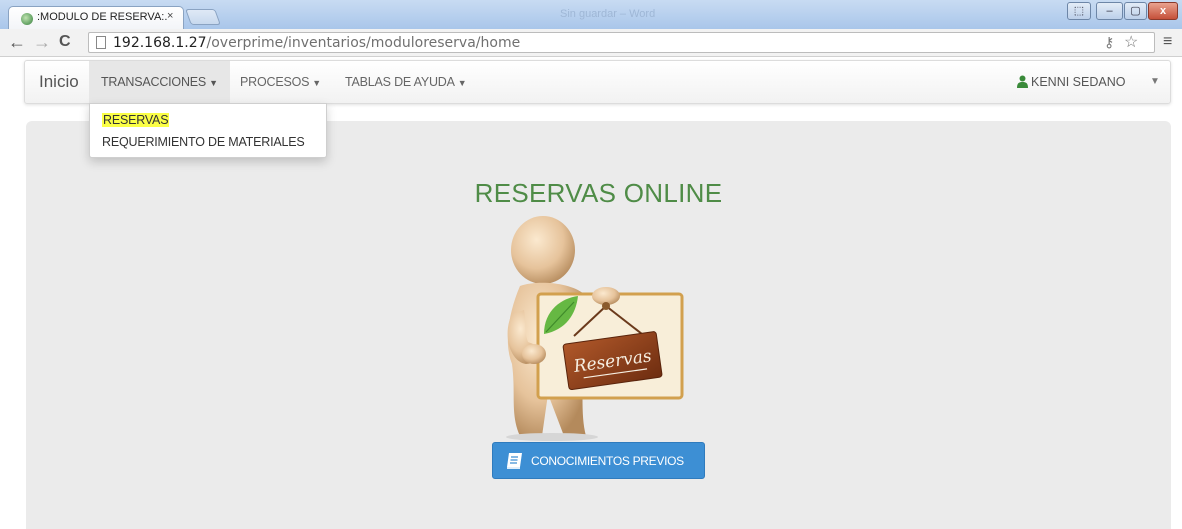 The image size is (1182, 529). I want to click on back-icon: ←, so click(17, 42).